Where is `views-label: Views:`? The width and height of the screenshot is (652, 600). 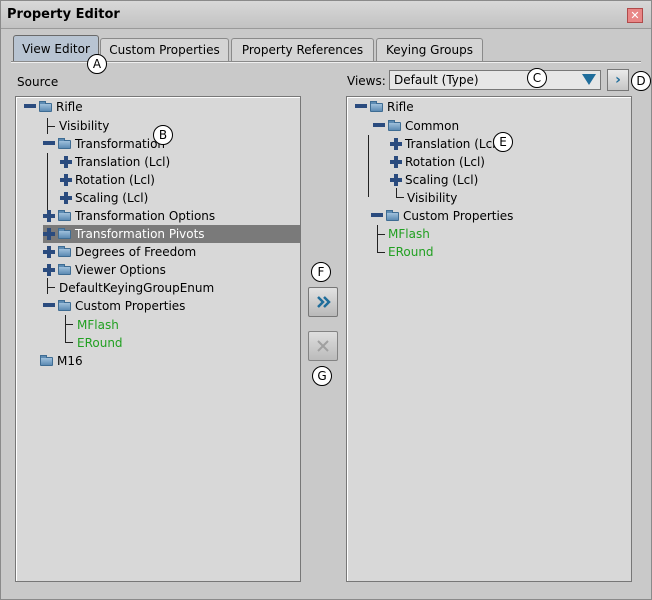
views-label: Views: is located at coordinates (366, 81).